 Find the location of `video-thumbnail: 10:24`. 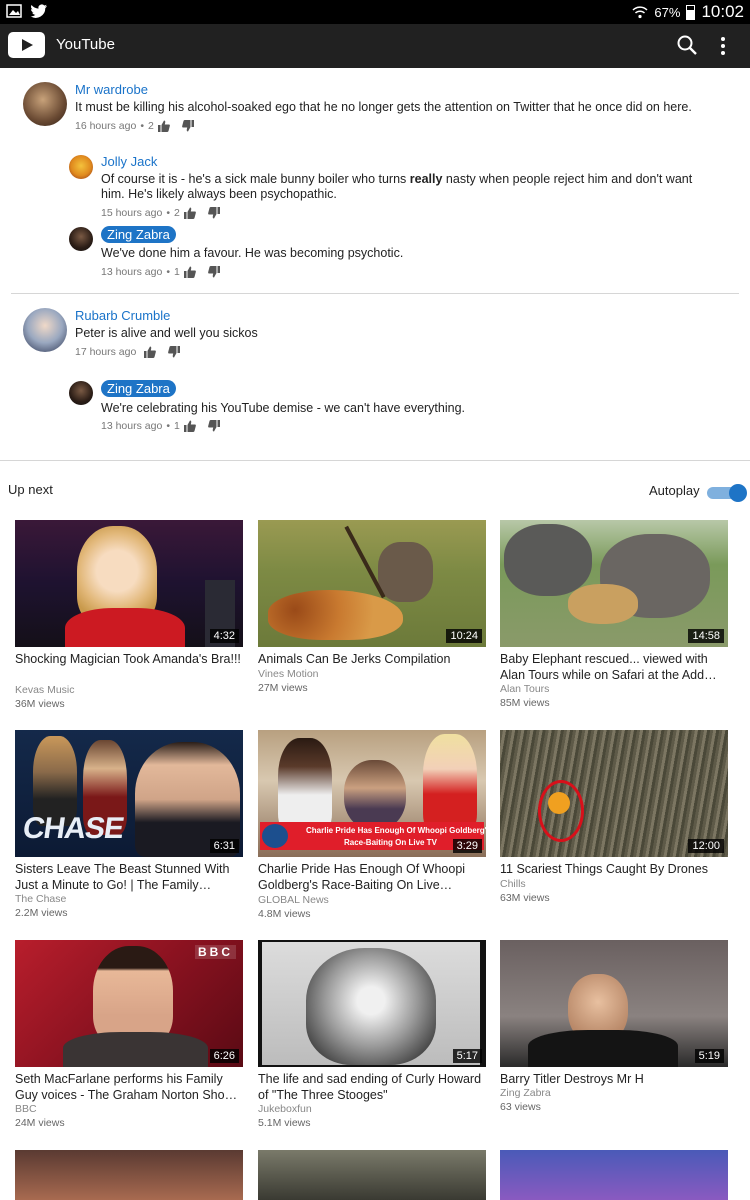

video-thumbnail: 10:24 is located at coordinates (372, 583).